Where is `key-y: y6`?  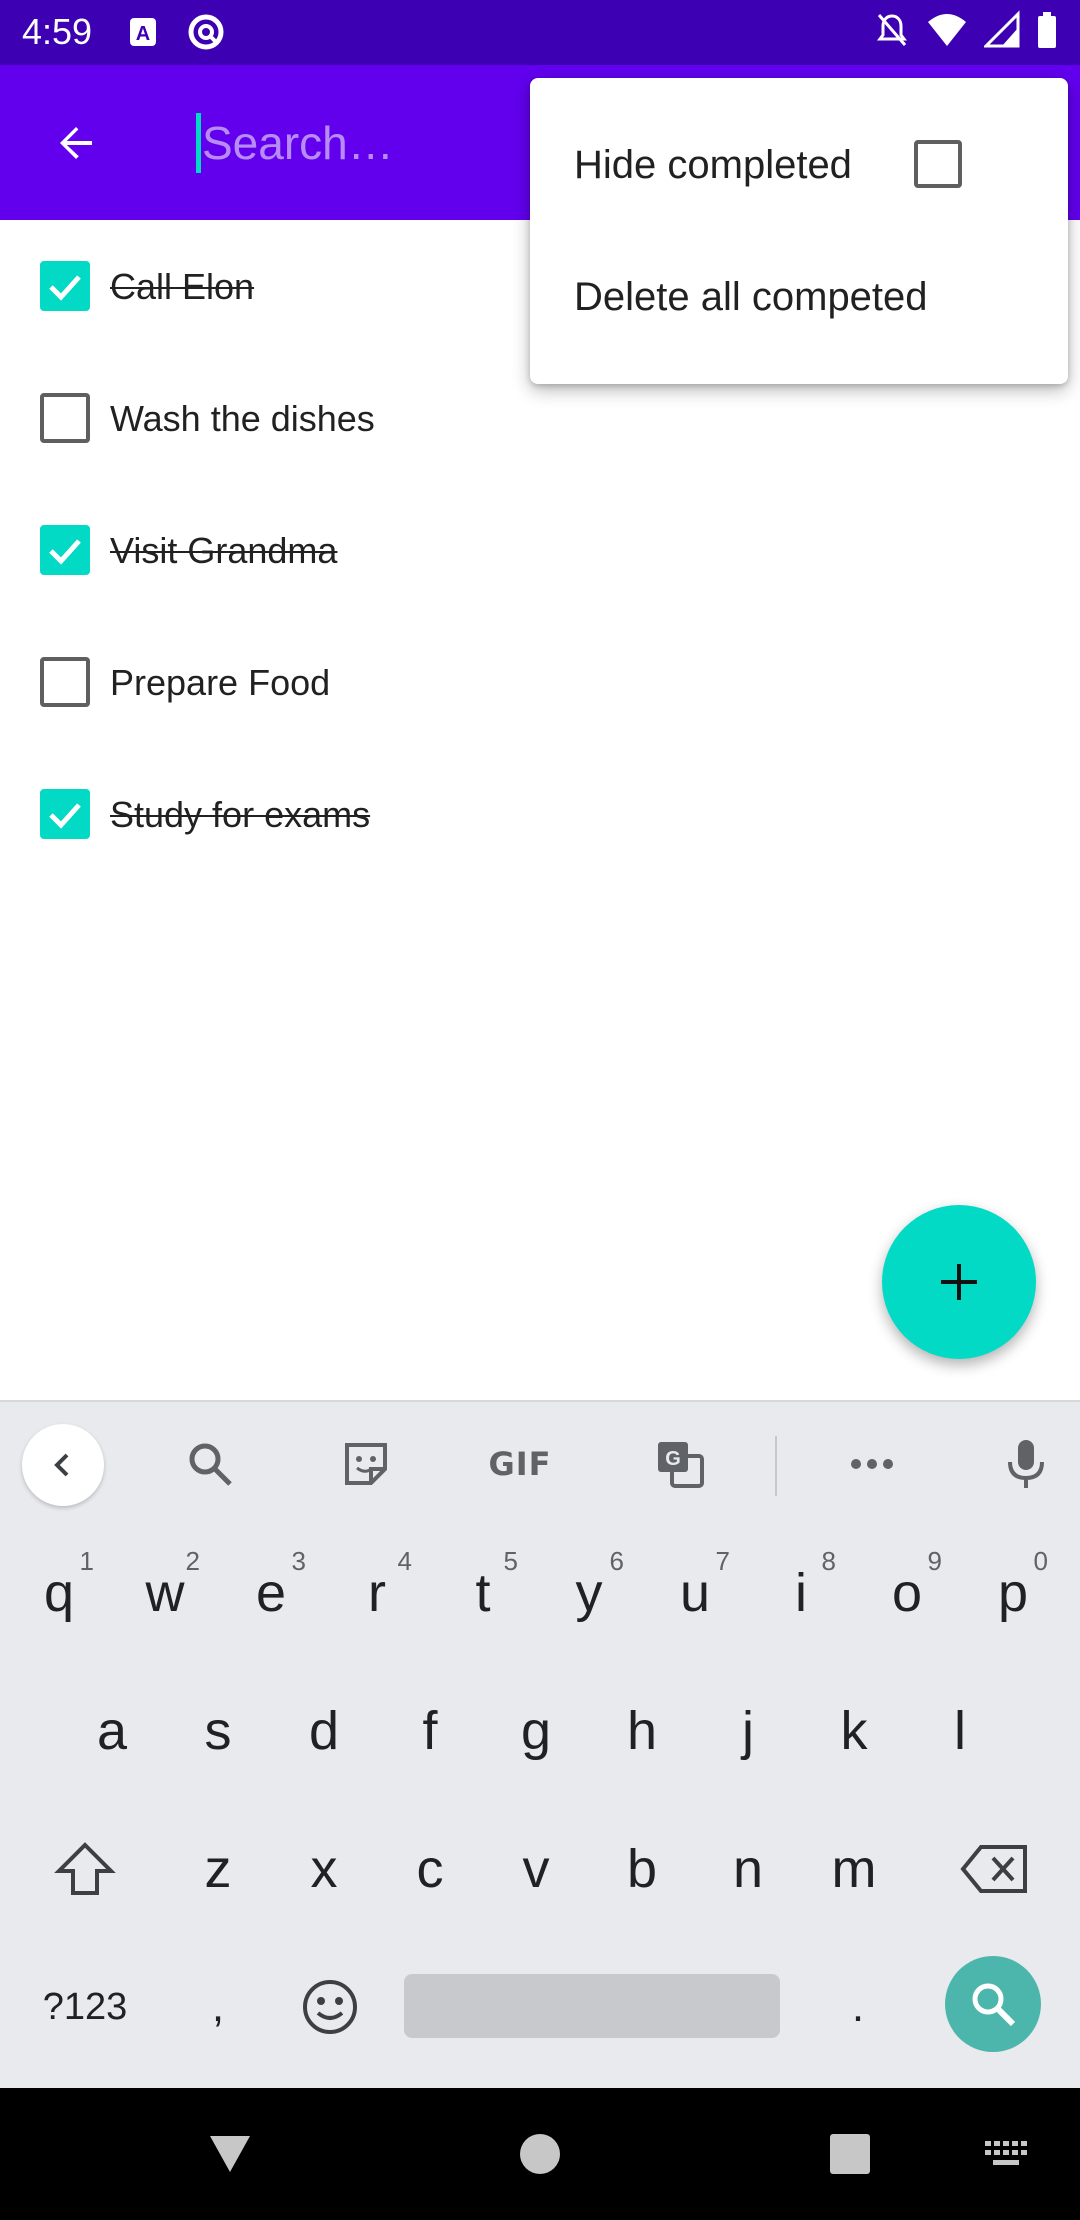
key-y: y6 is located at coordinates (589, 1593).